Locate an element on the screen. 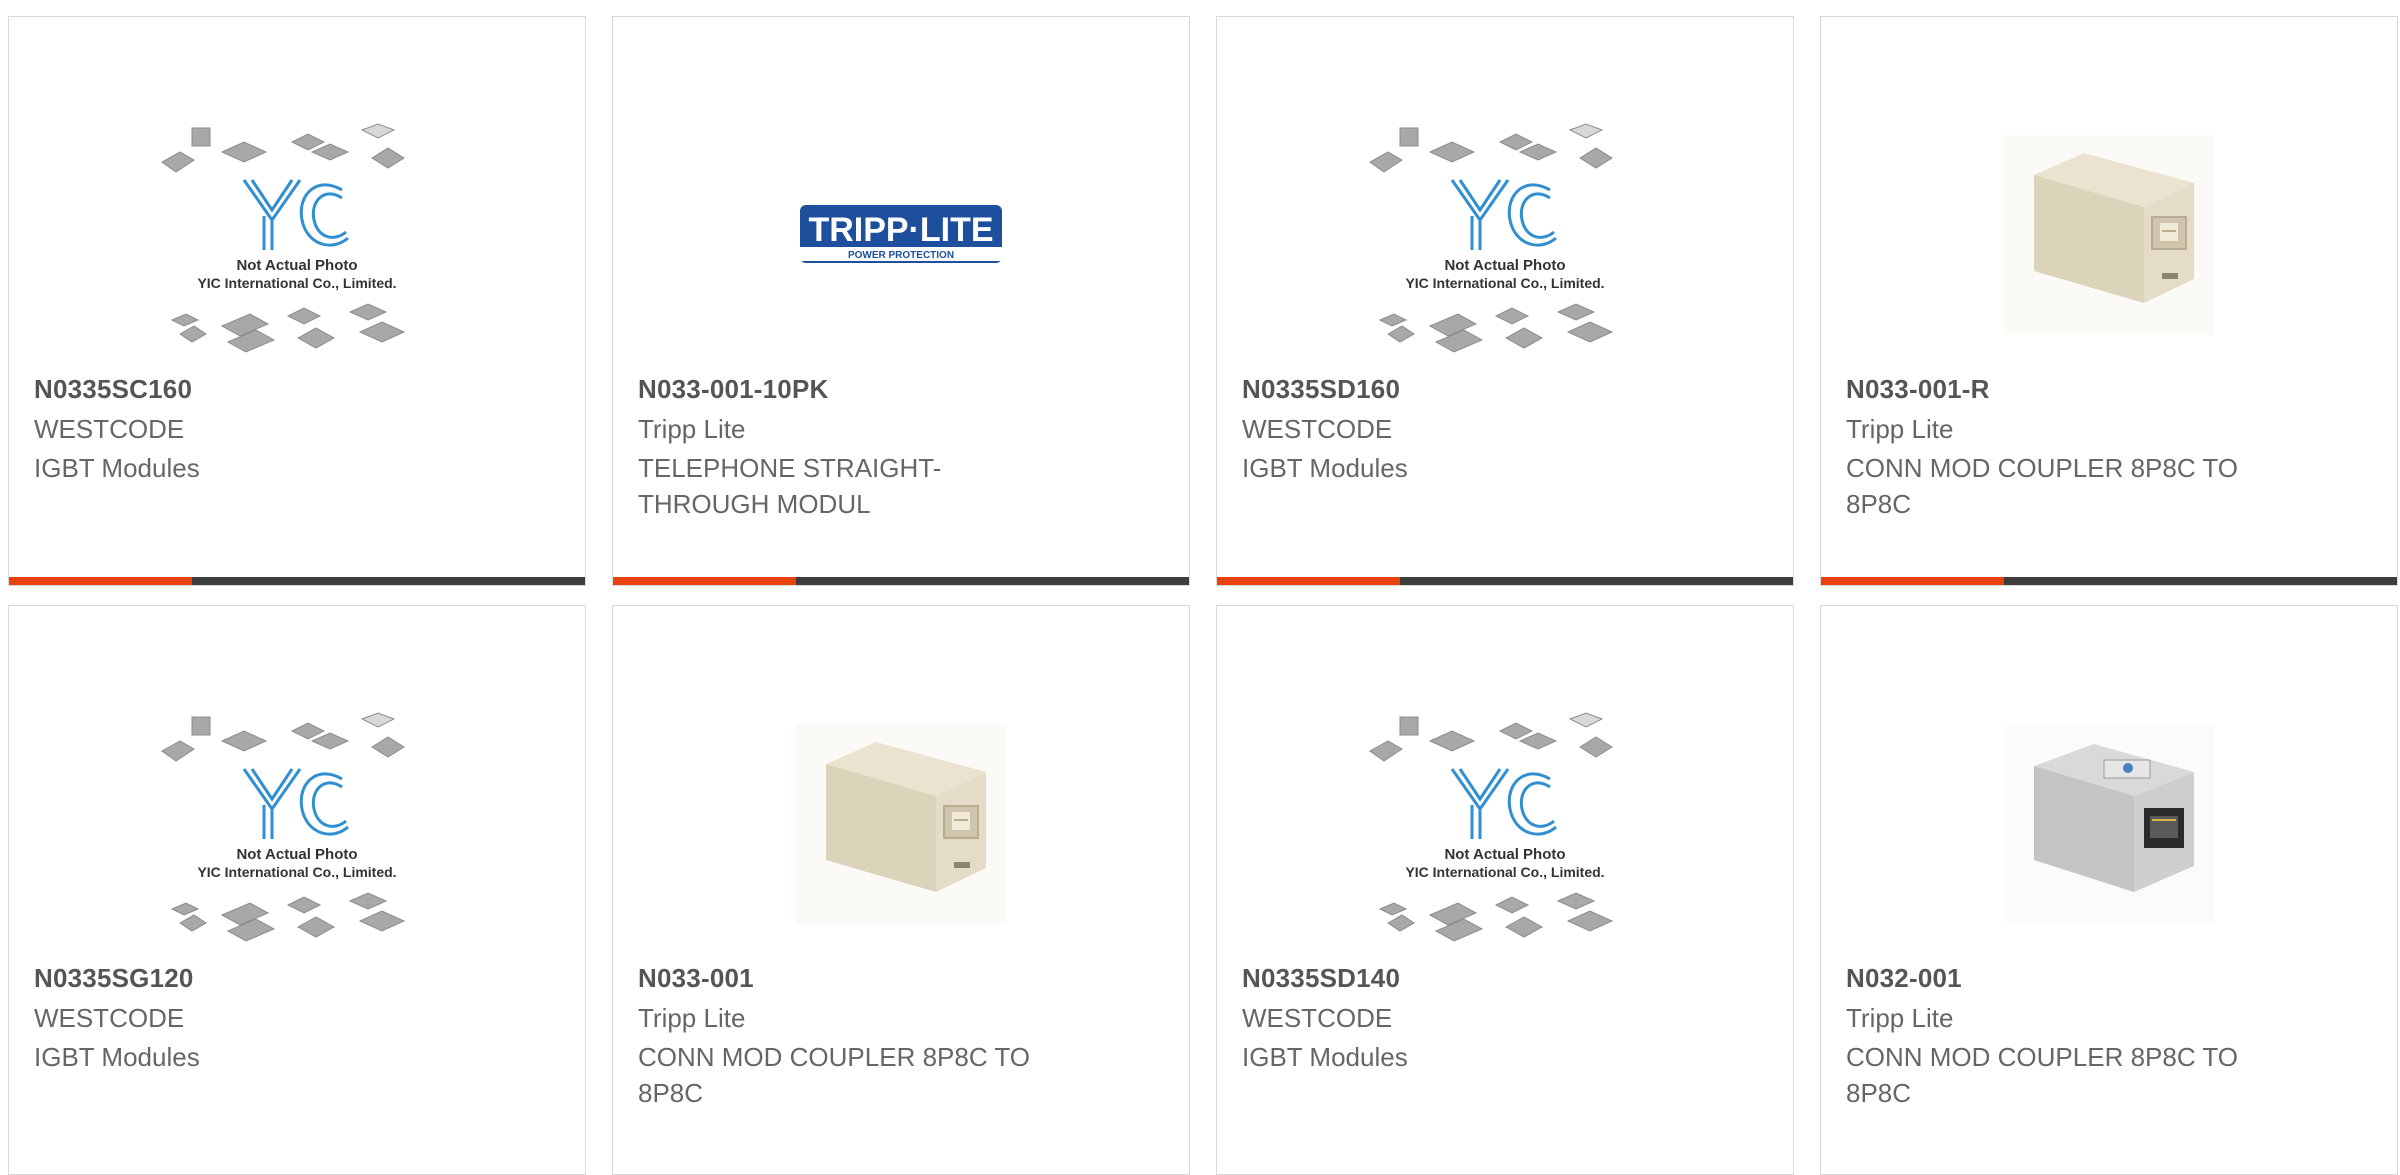 The width and height of the screenshot is (2400, 1175). part-number: N033-001-10PK is located at coordinates (733, 389).